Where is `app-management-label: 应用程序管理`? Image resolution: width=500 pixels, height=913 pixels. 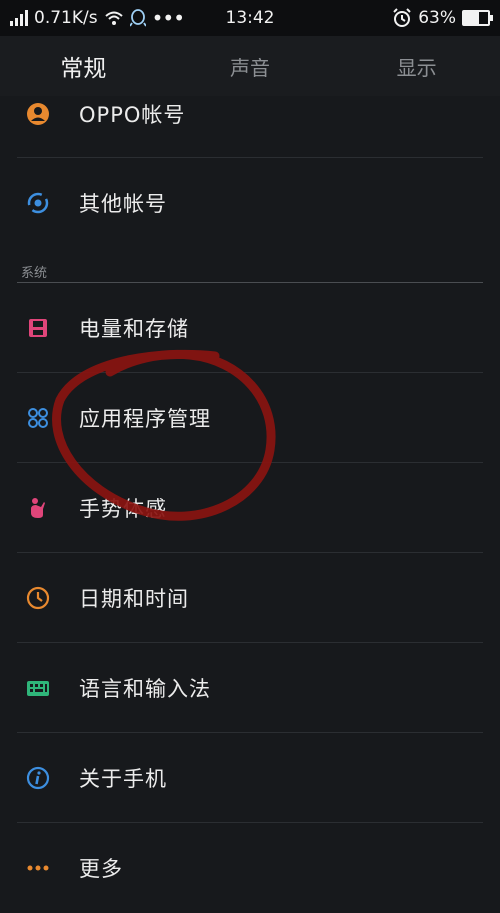 app-management-label: 应用程序管理 is located at coordinates (145, 419).